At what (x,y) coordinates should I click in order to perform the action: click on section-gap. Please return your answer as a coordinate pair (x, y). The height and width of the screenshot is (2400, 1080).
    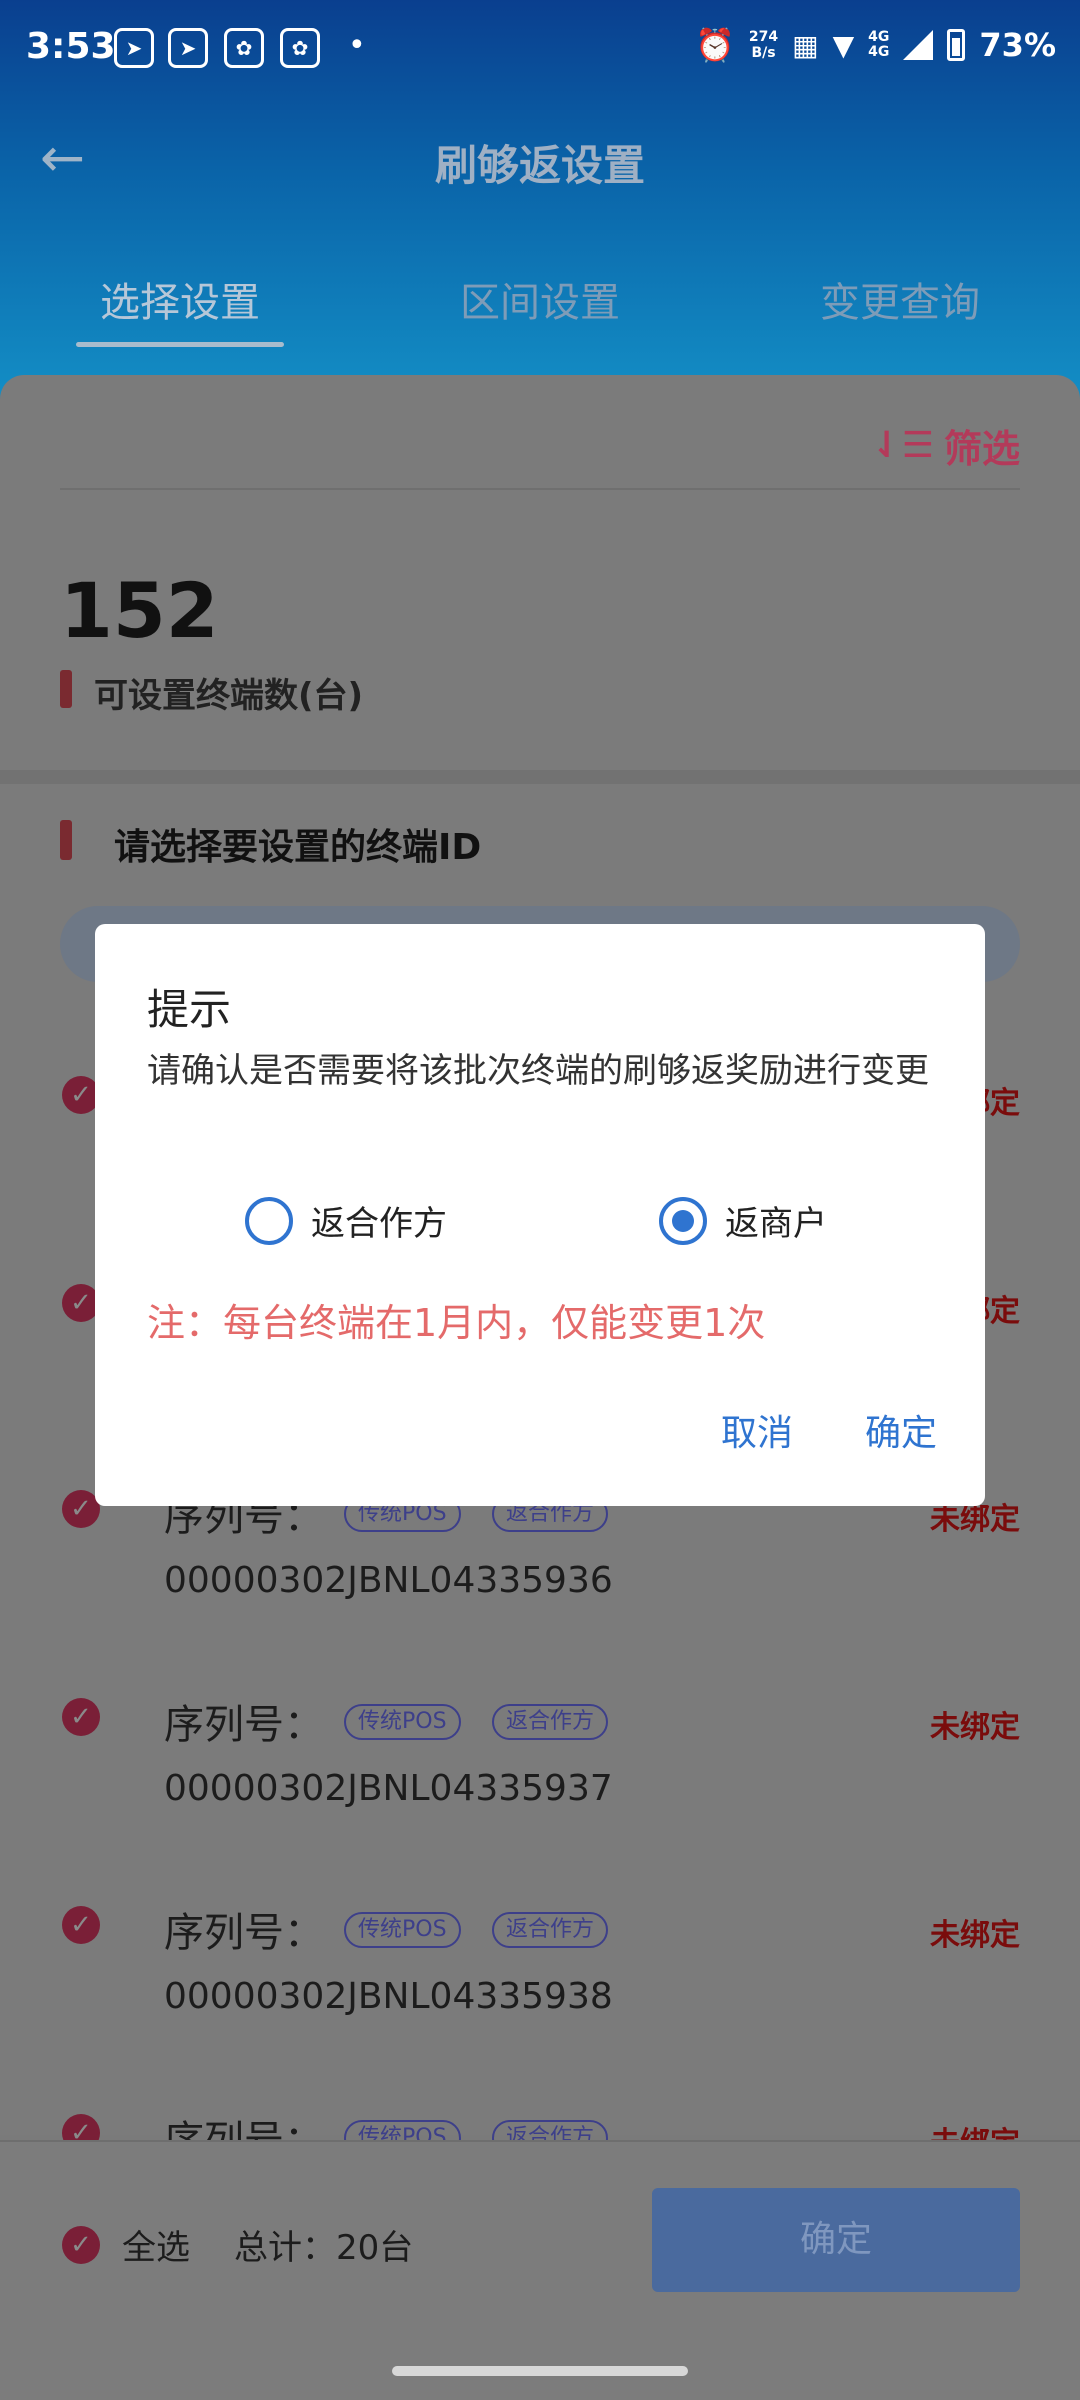
    Looking at the image, I should click on (540, 777).